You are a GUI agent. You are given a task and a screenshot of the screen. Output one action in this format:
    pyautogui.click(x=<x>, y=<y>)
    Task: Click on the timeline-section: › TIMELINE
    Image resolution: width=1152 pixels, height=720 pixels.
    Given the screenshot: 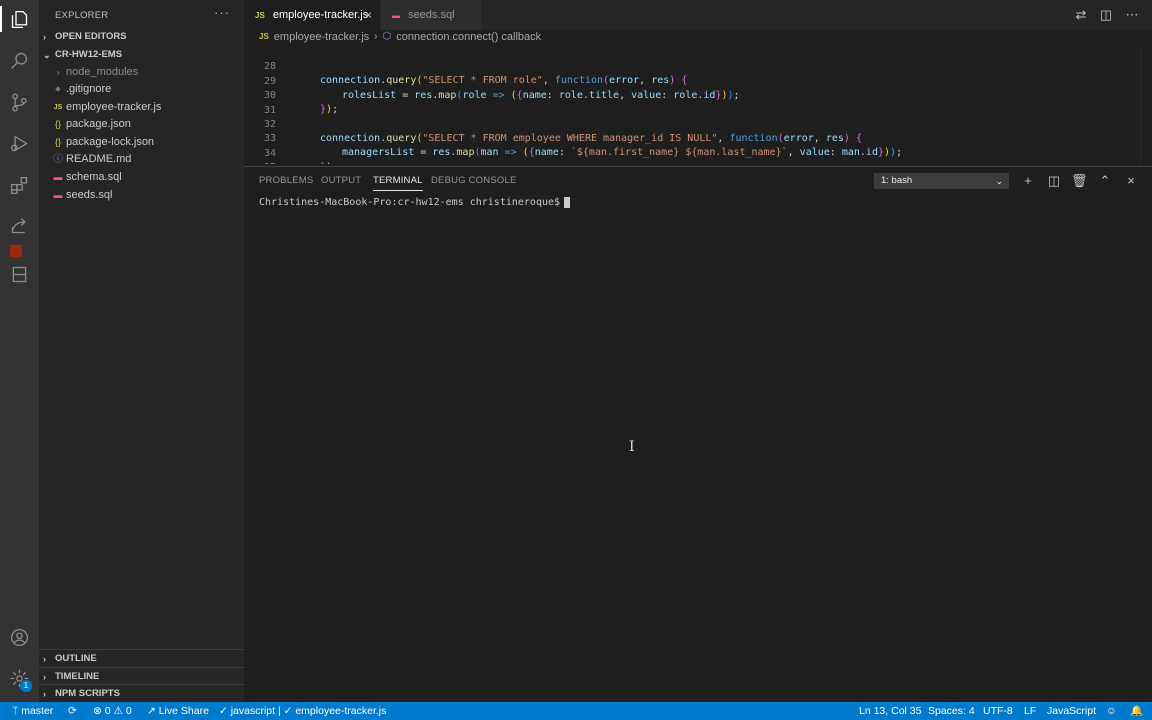 What is the action you would take?
    pyautogui.click(x=141, y=676)
    